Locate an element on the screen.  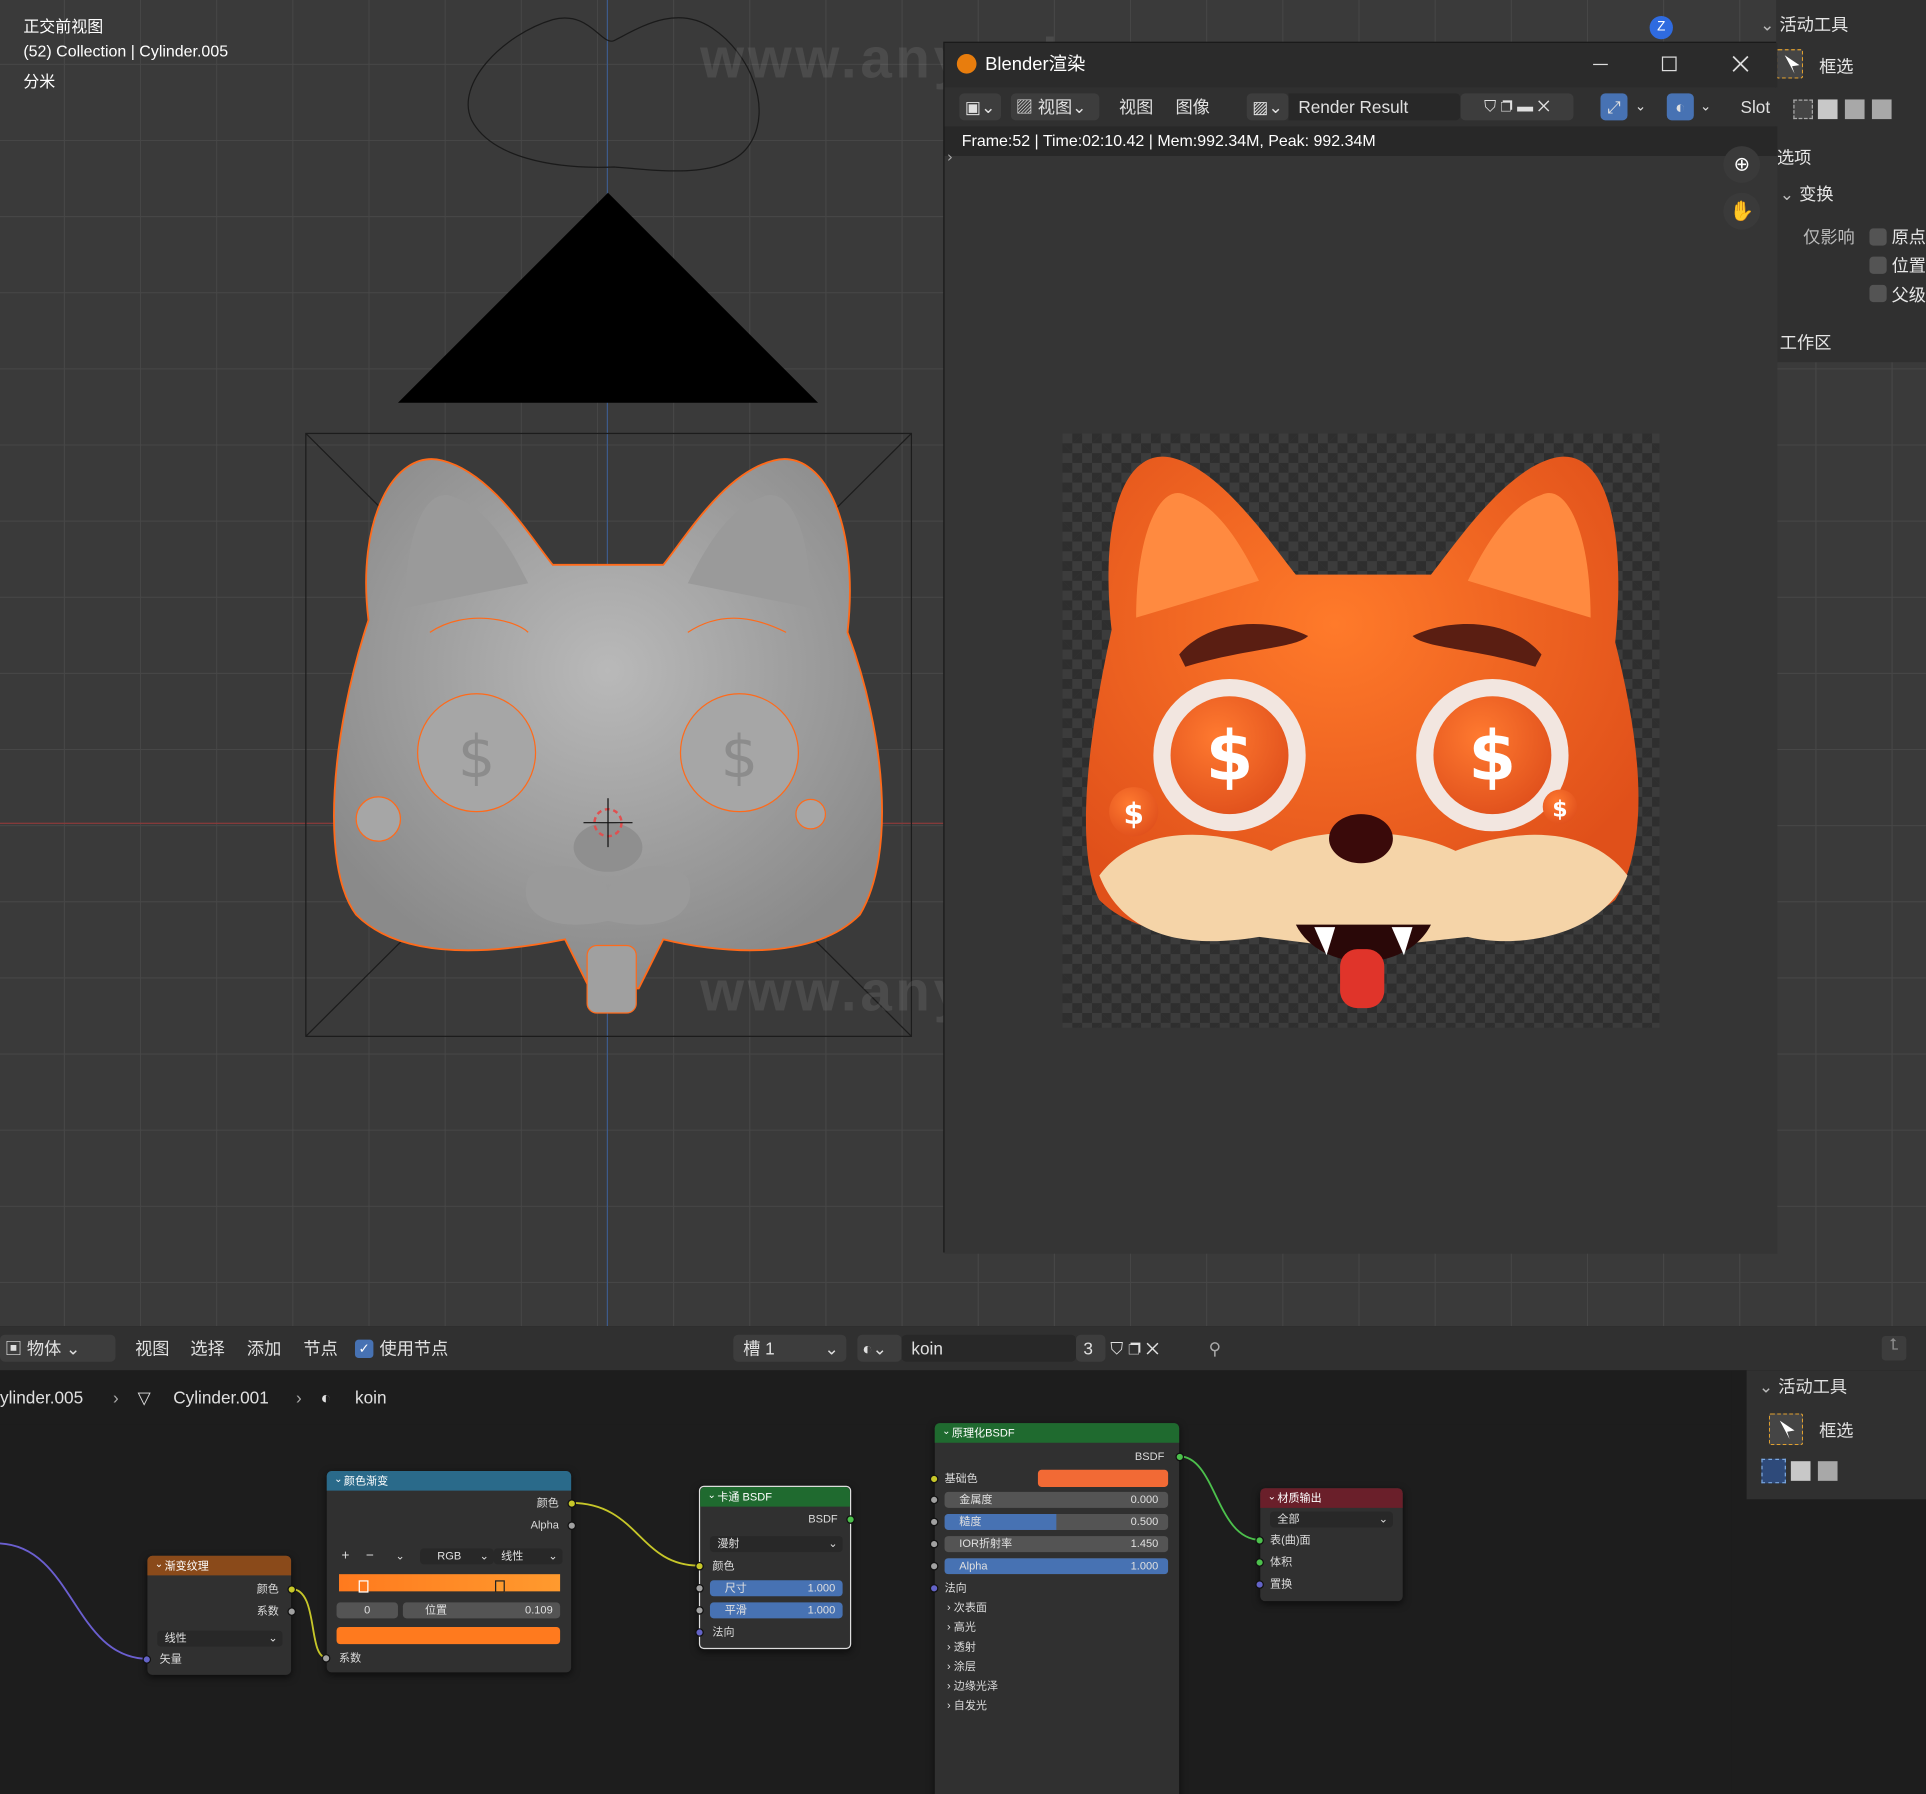
material-user-count: 3 is located at coordinates (1090, 1348).